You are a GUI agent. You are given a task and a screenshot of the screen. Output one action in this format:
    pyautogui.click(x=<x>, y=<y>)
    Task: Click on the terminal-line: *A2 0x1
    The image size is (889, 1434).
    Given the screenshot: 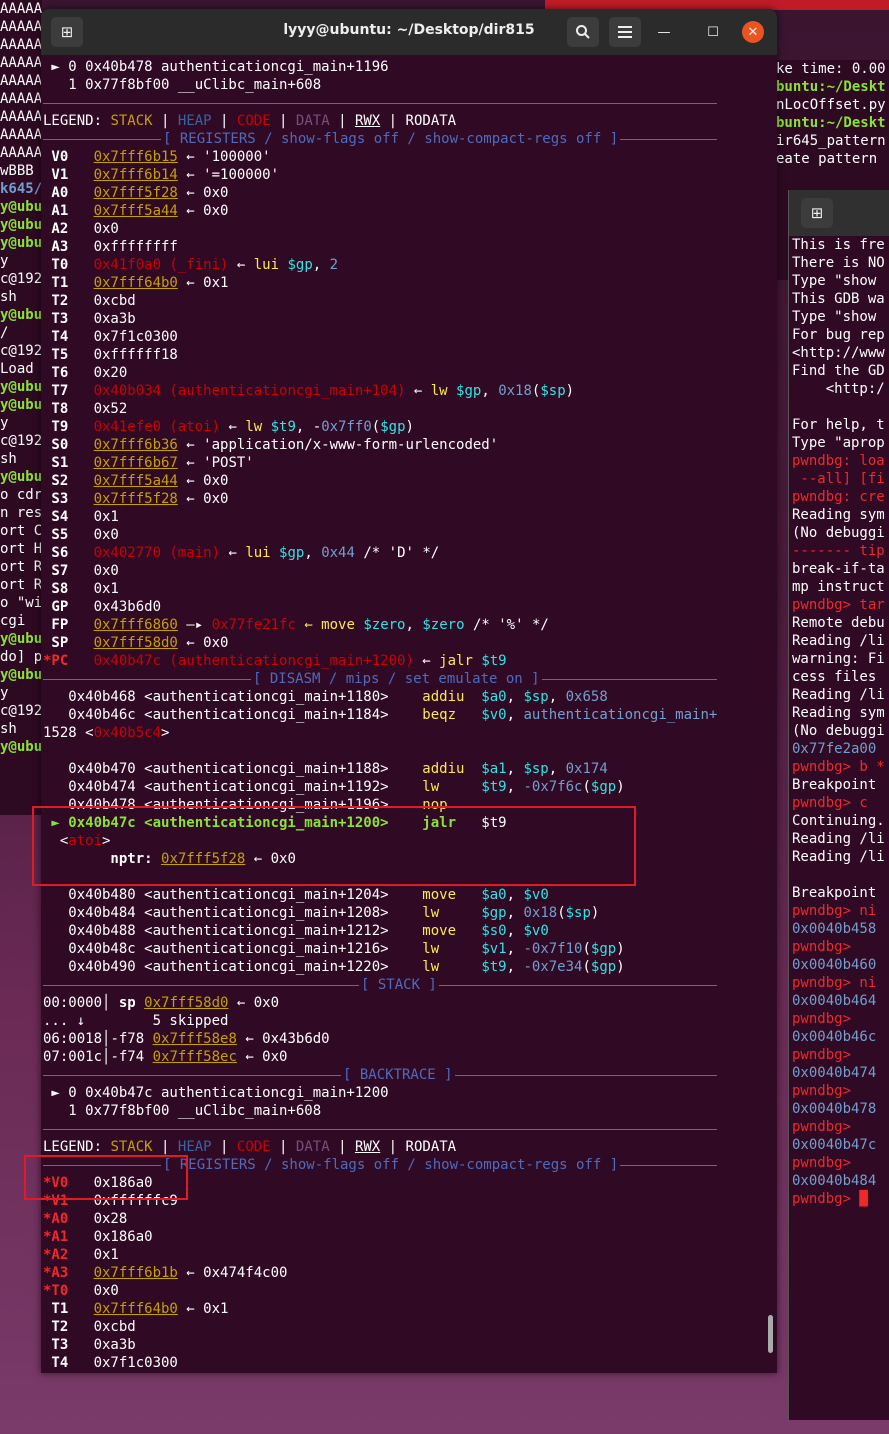 What is the action you would take?
    pyautogui.click(x=380, y=1255)
    